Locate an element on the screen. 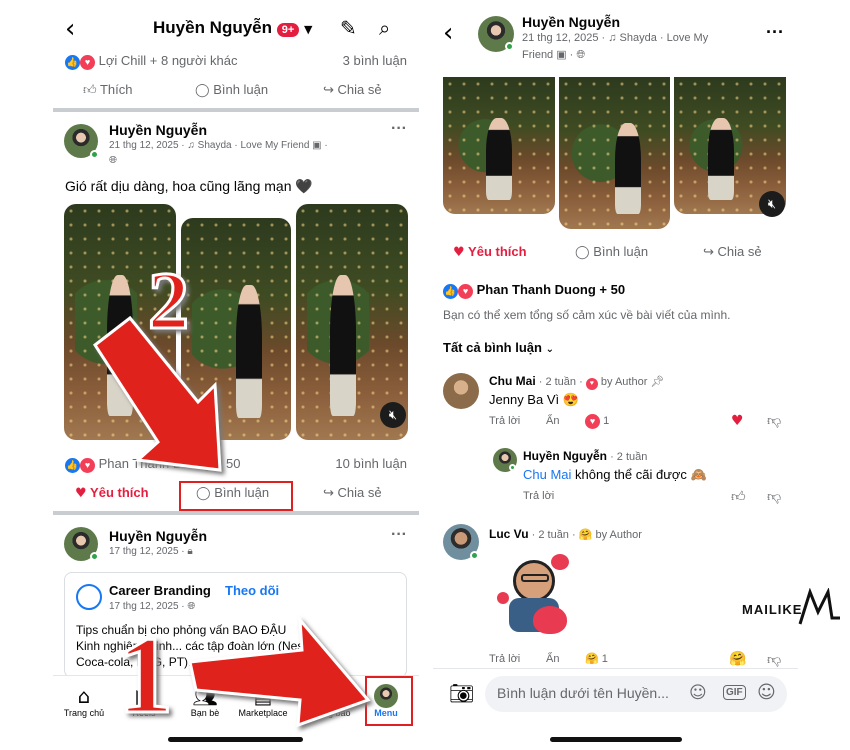 Image resolution: width=850 pixels, height=750 pixels. comment-filter: Tất cả bình luận ⌄ is located at coordinates (498, 347).